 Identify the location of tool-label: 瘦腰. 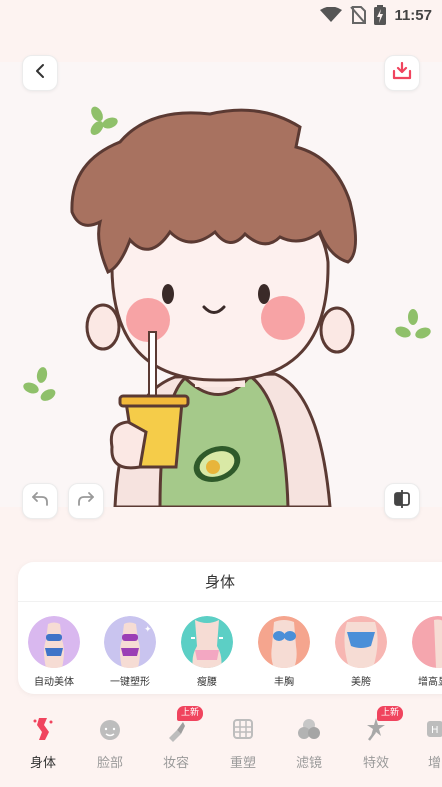
(207, 682).